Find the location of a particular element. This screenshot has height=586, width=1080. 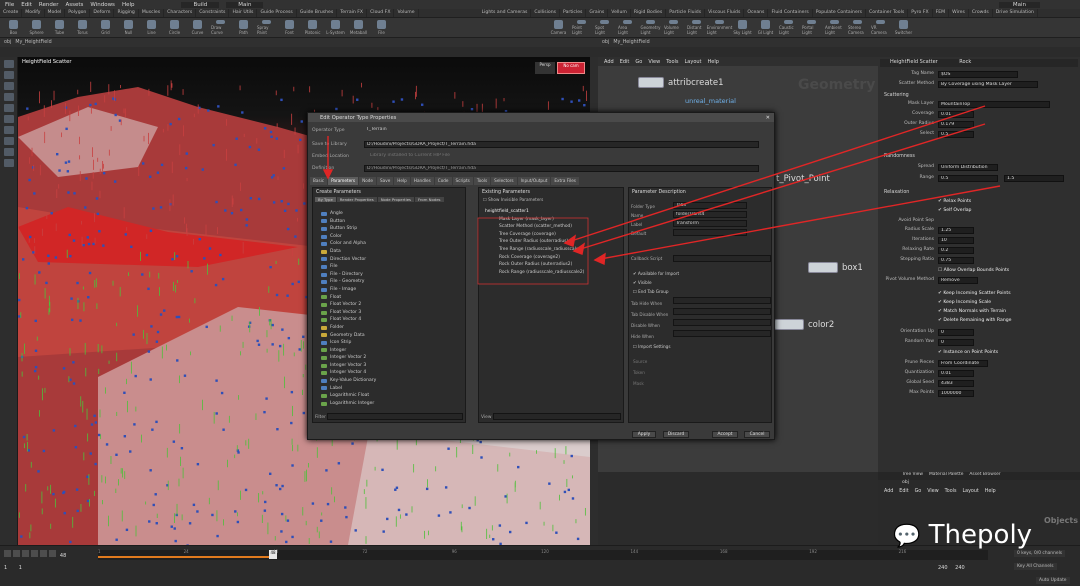

path-node: My_HeightField is located at coordinates (33, 42).